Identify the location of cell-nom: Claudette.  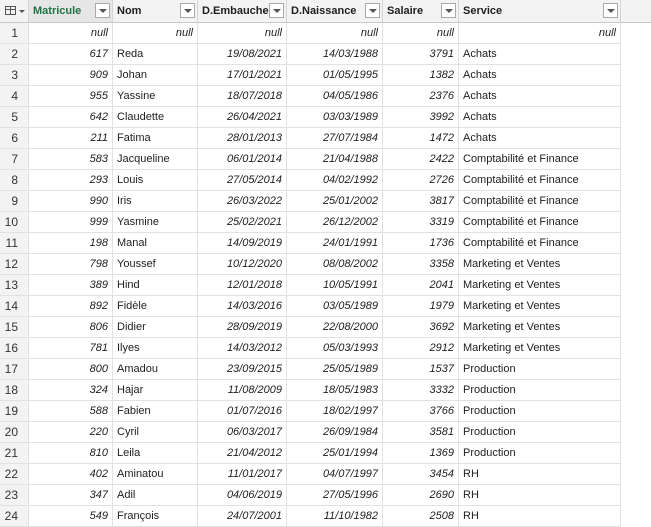
(155, 117).